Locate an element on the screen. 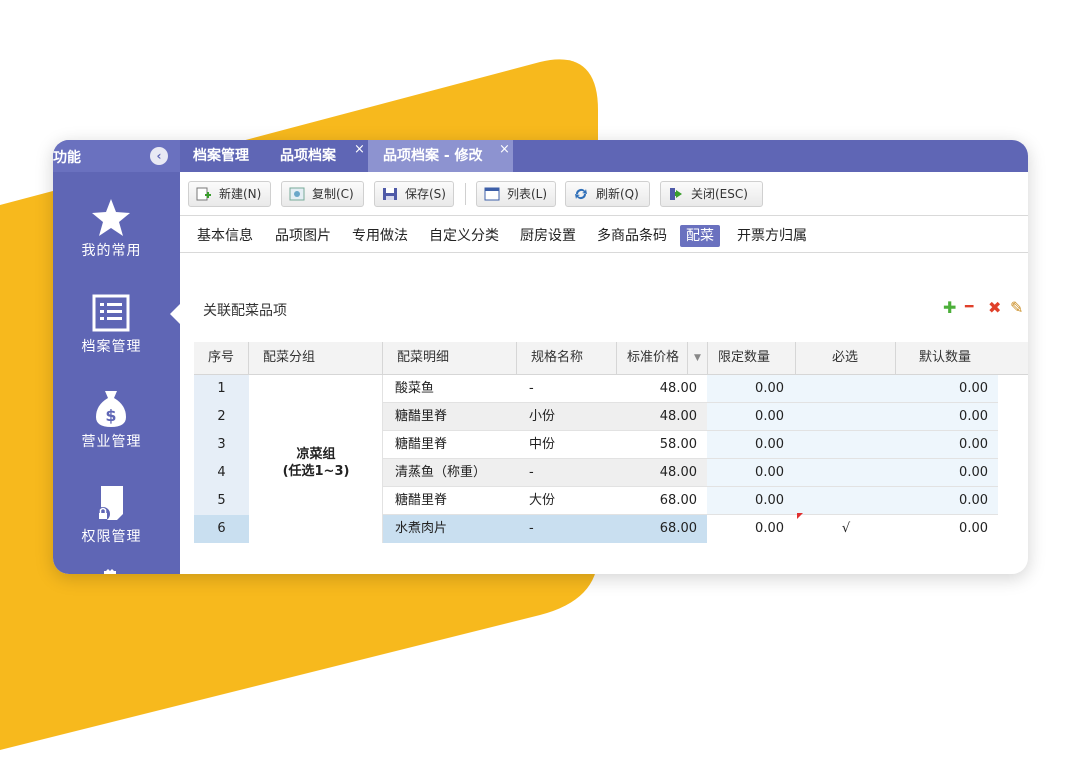 The height and width of the screenshot is (775, 1080). cell-seq: 5 is located at coordinates (221, 501).